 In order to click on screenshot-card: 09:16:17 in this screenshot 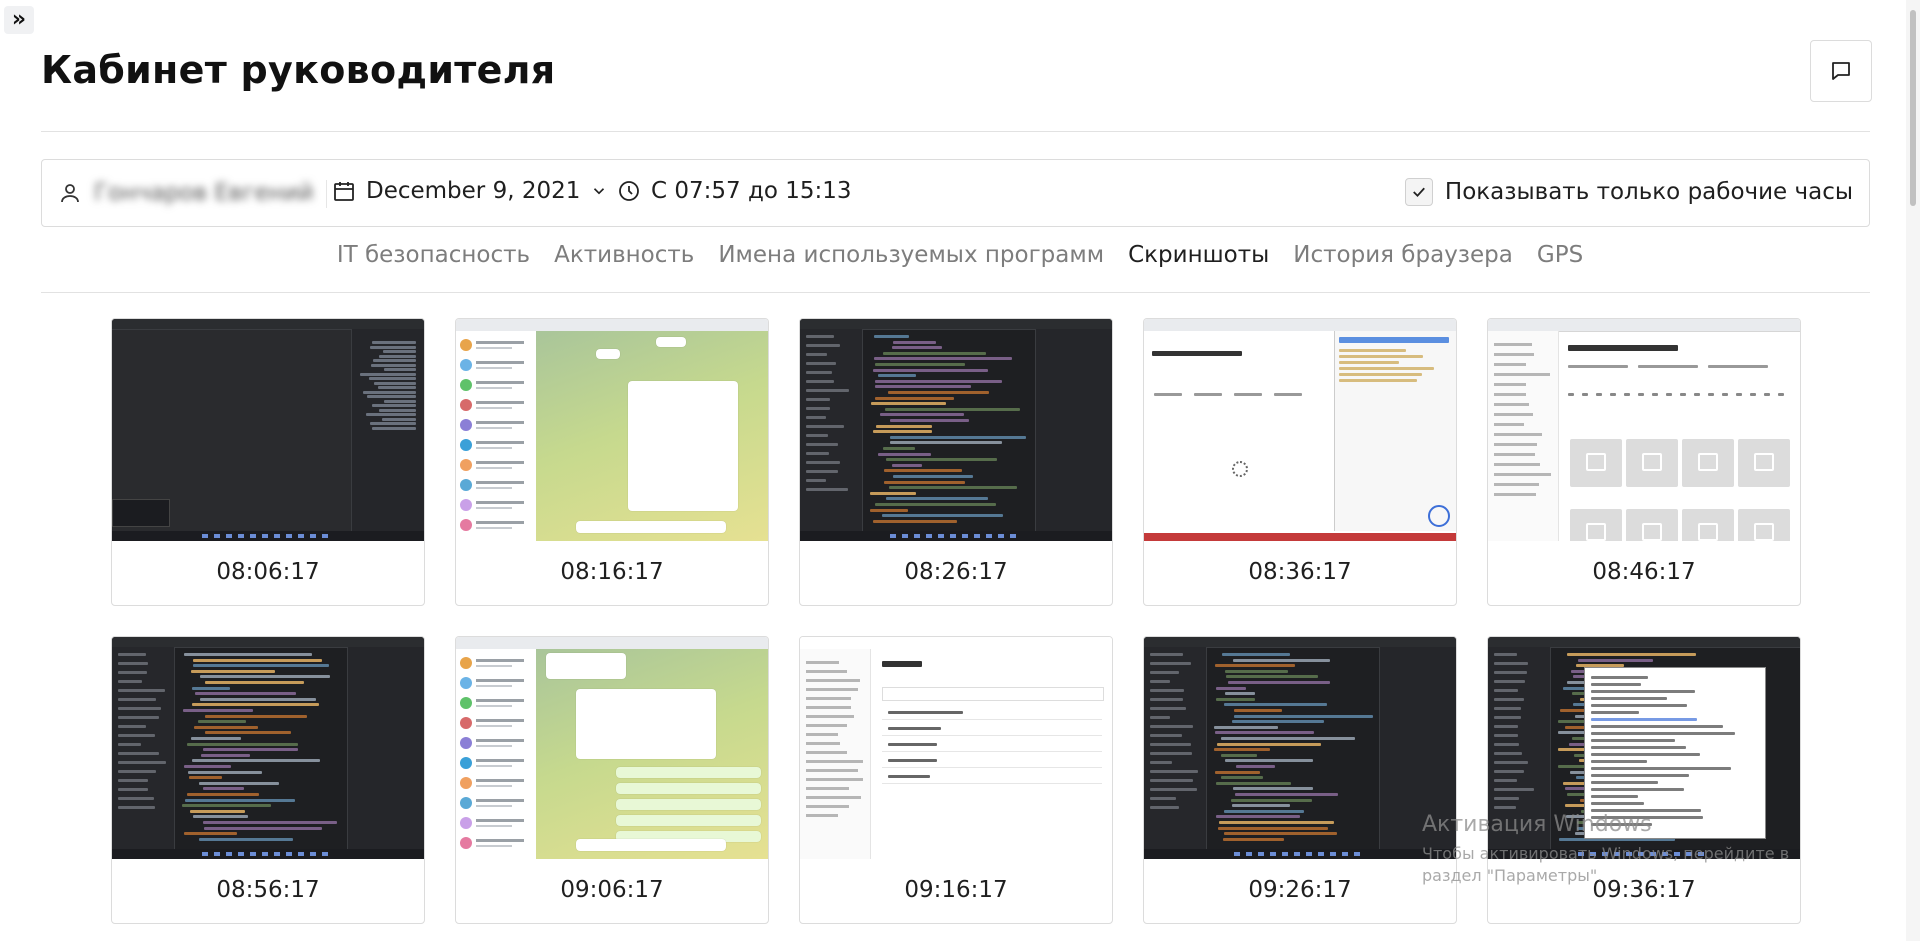, I will do `click(956, 780)`.